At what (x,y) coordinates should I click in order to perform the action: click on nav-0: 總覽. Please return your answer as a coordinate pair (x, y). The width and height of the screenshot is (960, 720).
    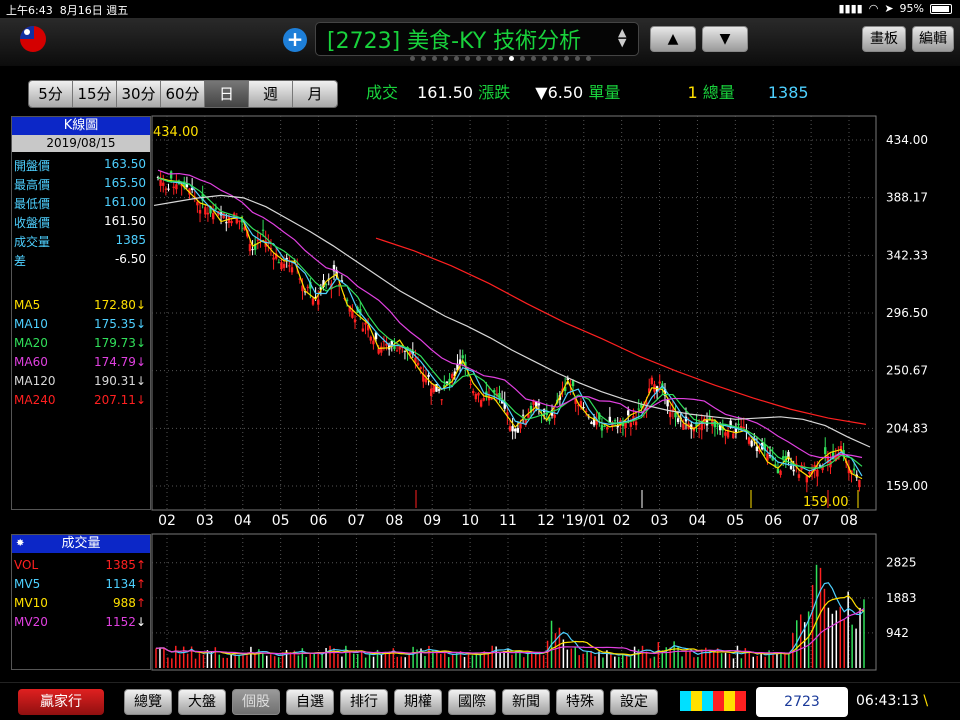
    Looking at the image, I should click on (148, 702).